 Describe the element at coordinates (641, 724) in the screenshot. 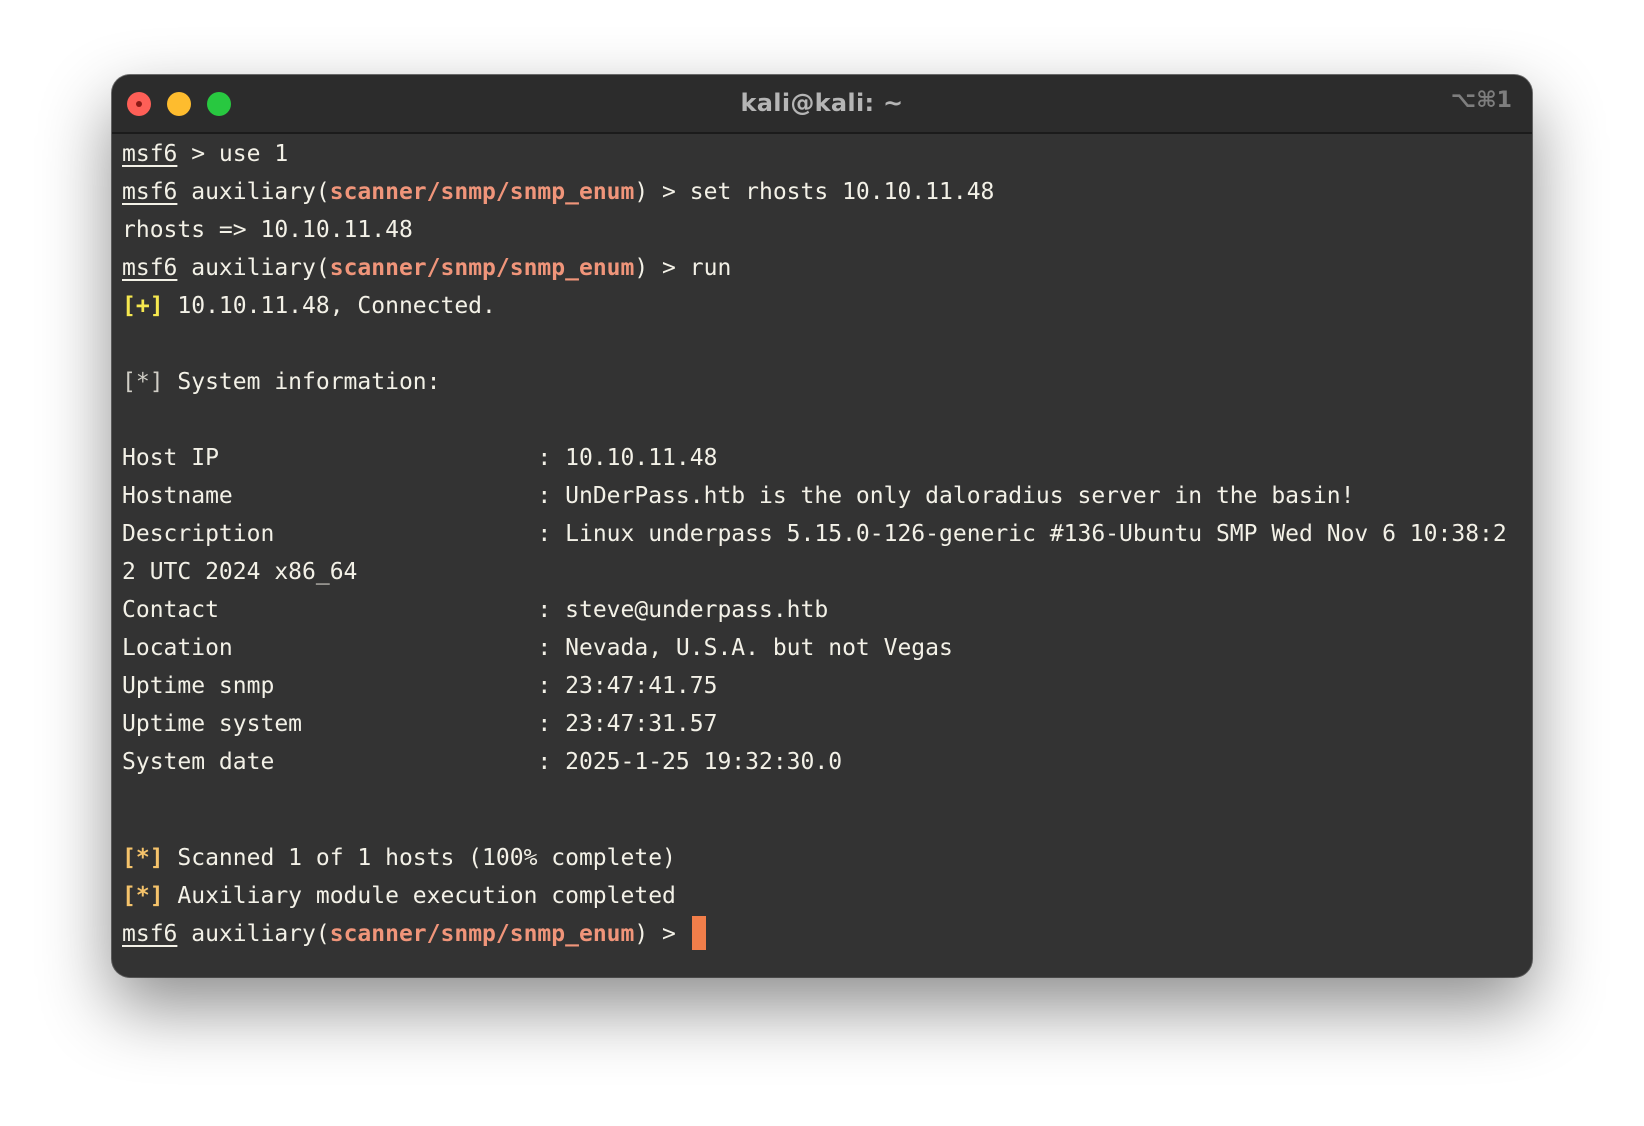

I see `info-value: 23:47:31.57` at that location.